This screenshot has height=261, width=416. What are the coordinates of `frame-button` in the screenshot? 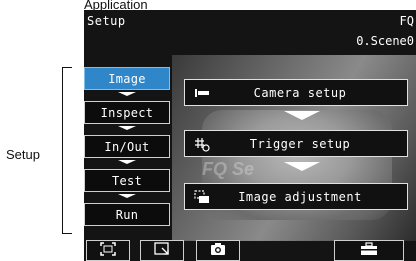 It's located at (108, 250).